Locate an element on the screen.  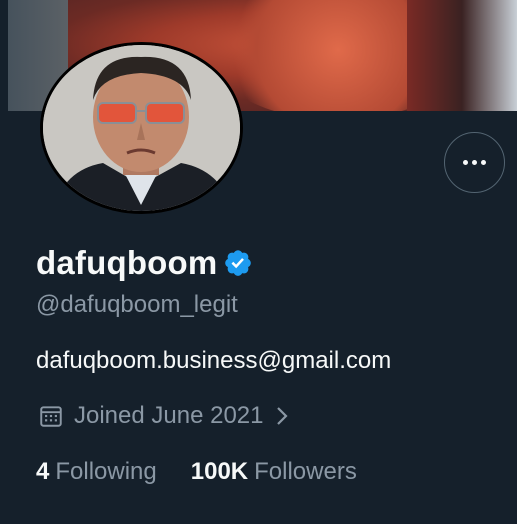
followers-link: 100K Followers is located at coordinates (274, 472).